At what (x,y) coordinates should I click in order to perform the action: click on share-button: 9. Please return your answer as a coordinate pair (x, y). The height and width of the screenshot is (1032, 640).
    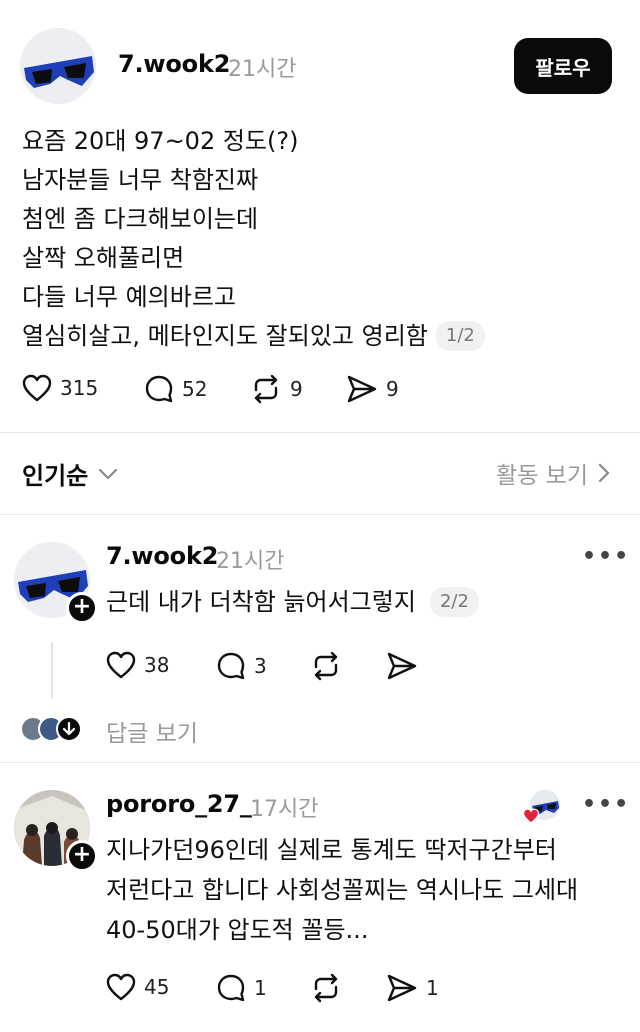
    Looking at the image, I should click on (372, 389).